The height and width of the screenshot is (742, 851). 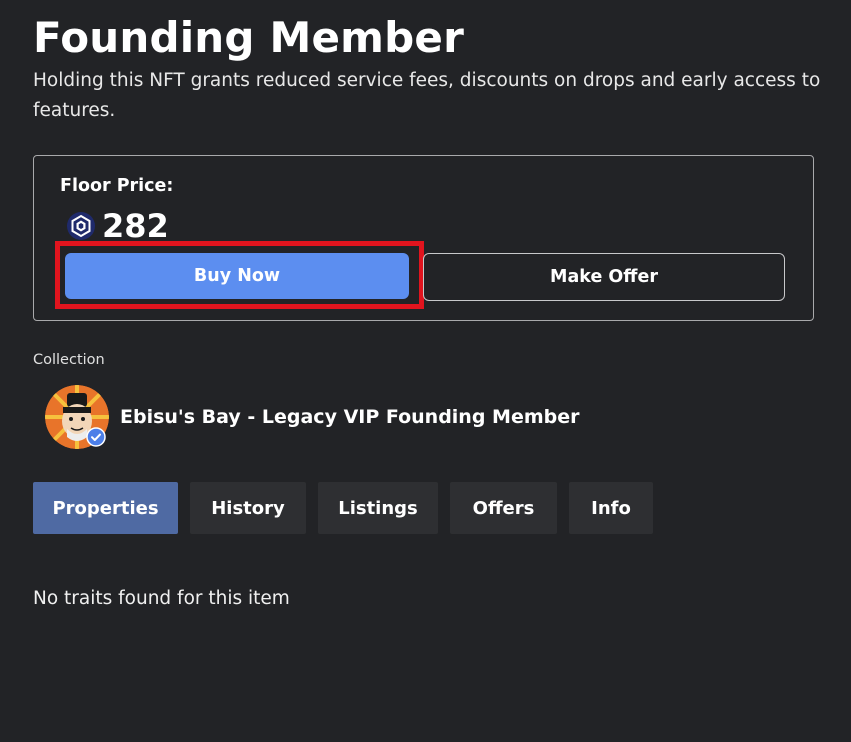 What do you see at coordinates (69, 360) in the screenshot?
I see `collection-label: Collection` at bounding box center [69, 360].